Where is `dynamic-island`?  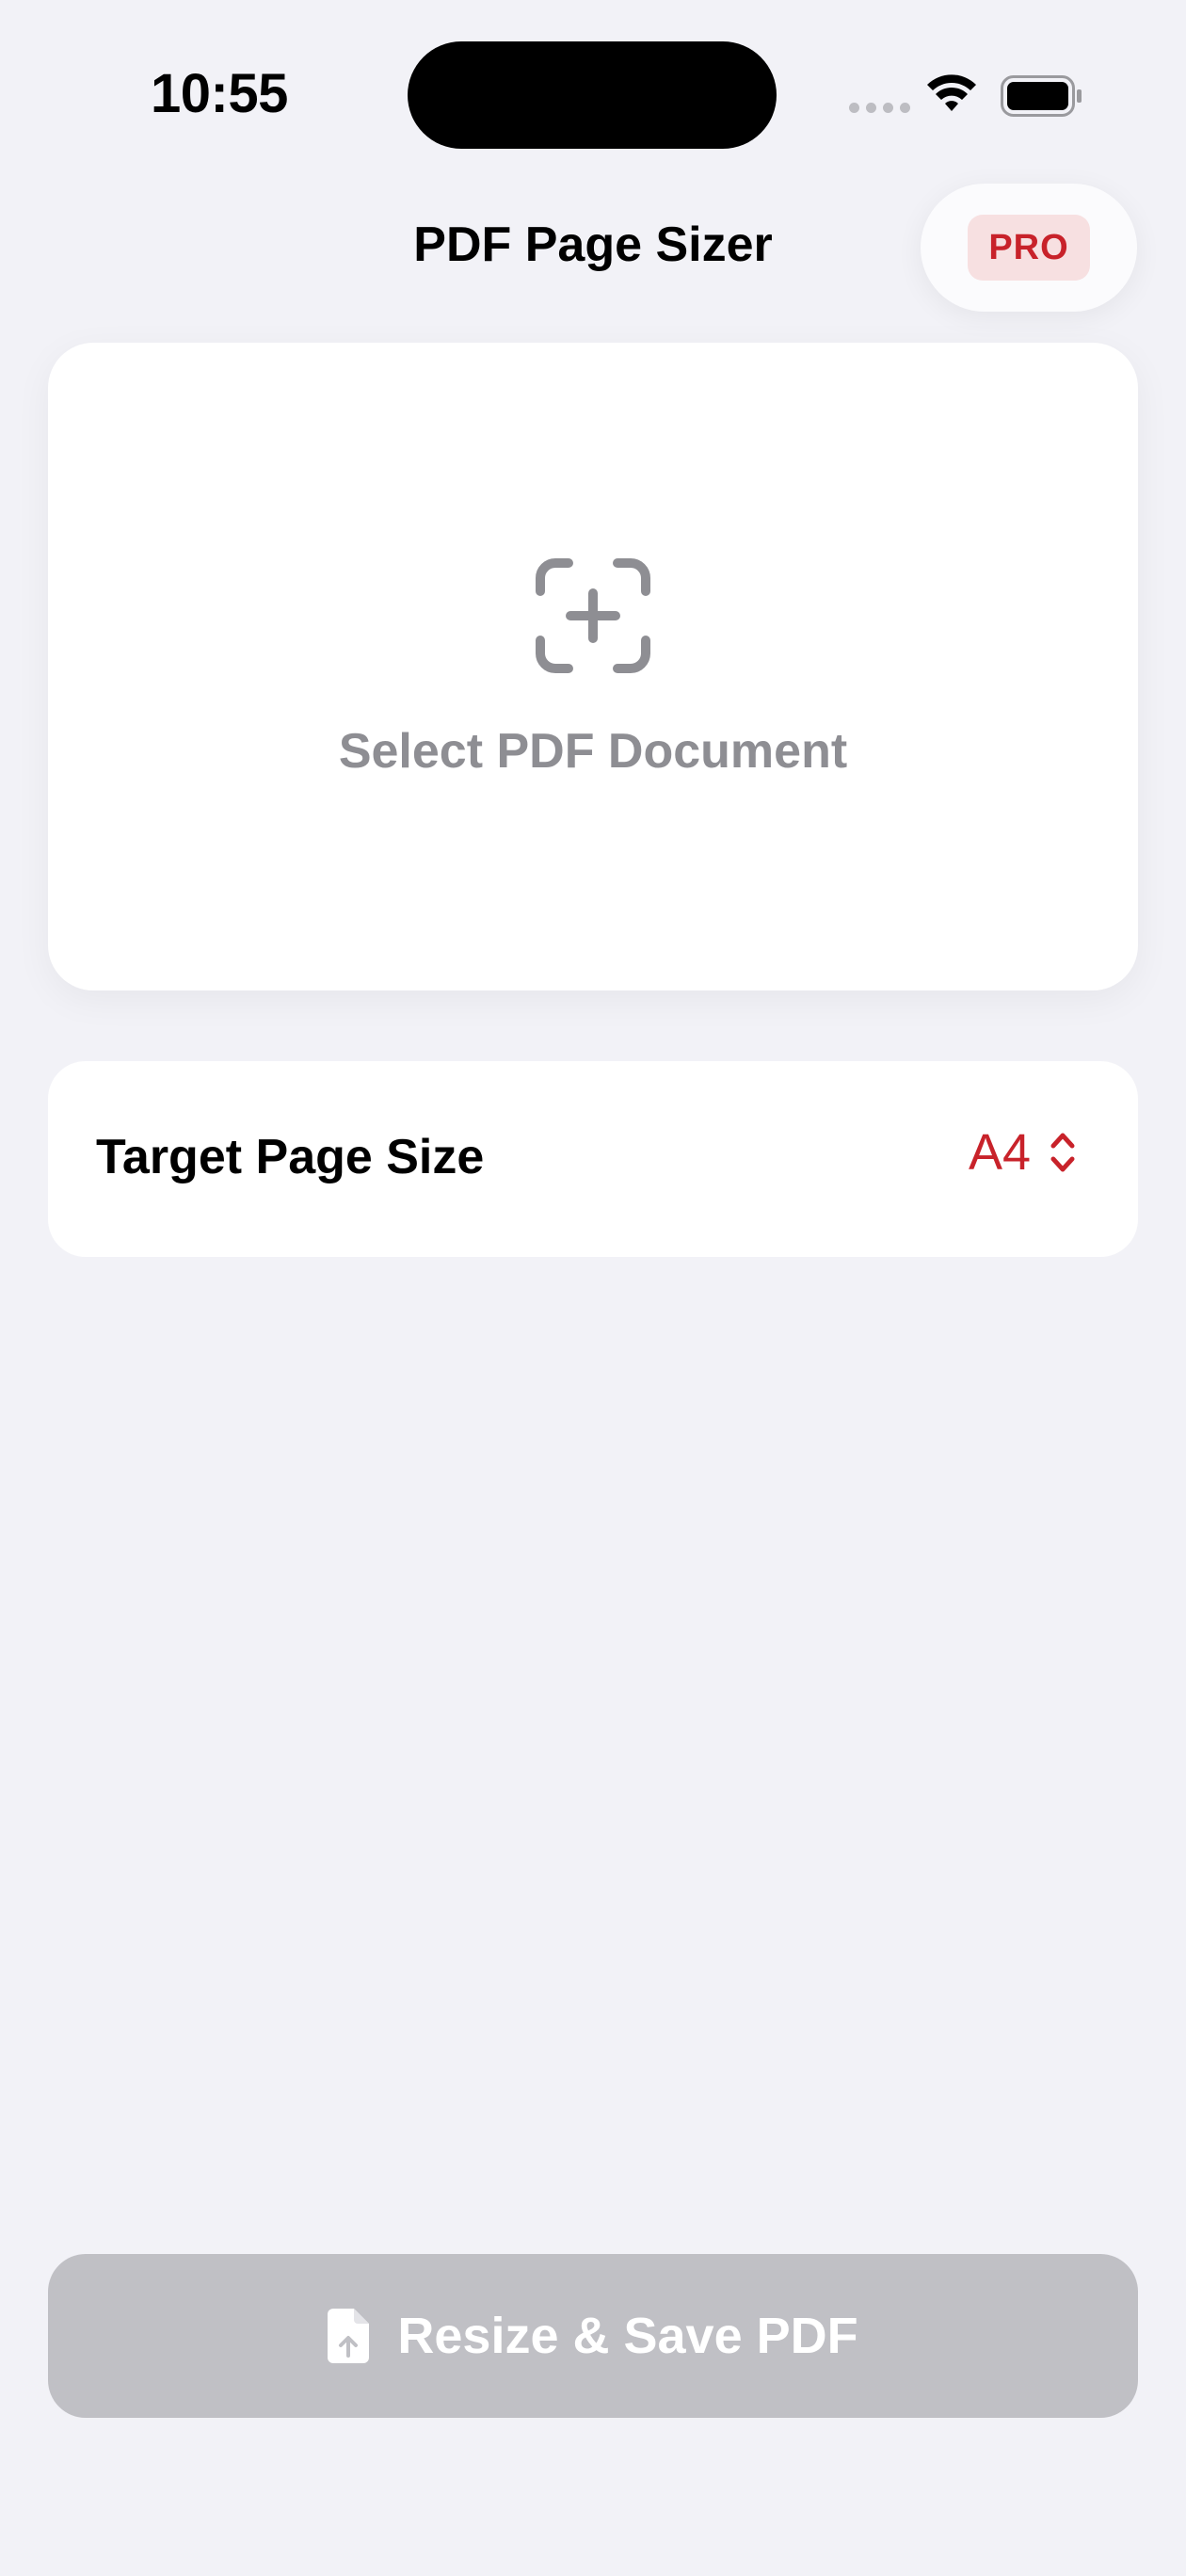
dynamic-island is located at coordinates (592, 95).